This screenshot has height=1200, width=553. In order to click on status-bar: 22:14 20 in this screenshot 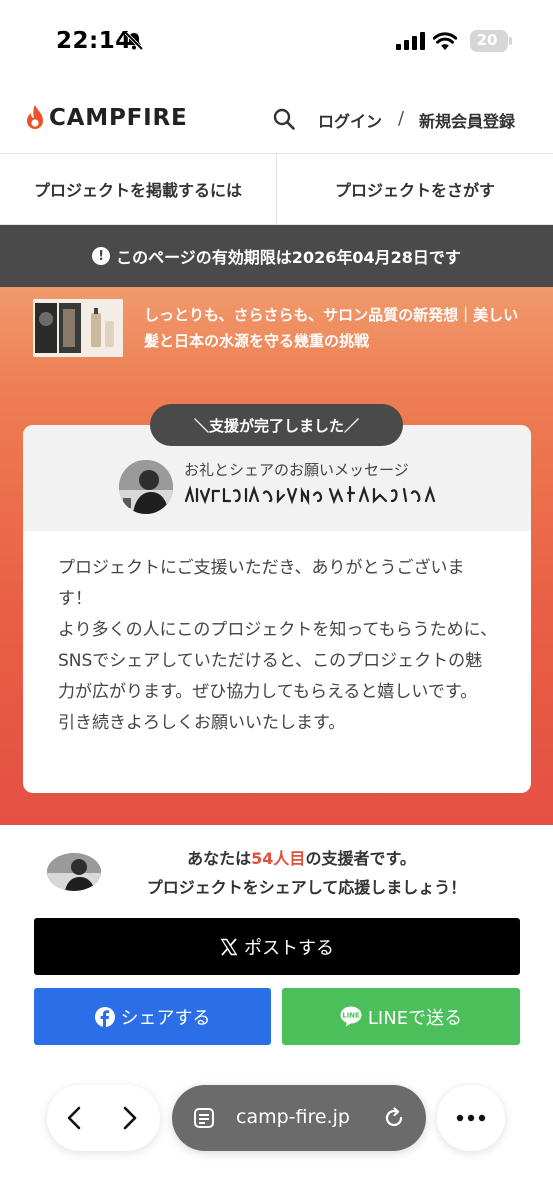, I will do `click(276, 41)`.